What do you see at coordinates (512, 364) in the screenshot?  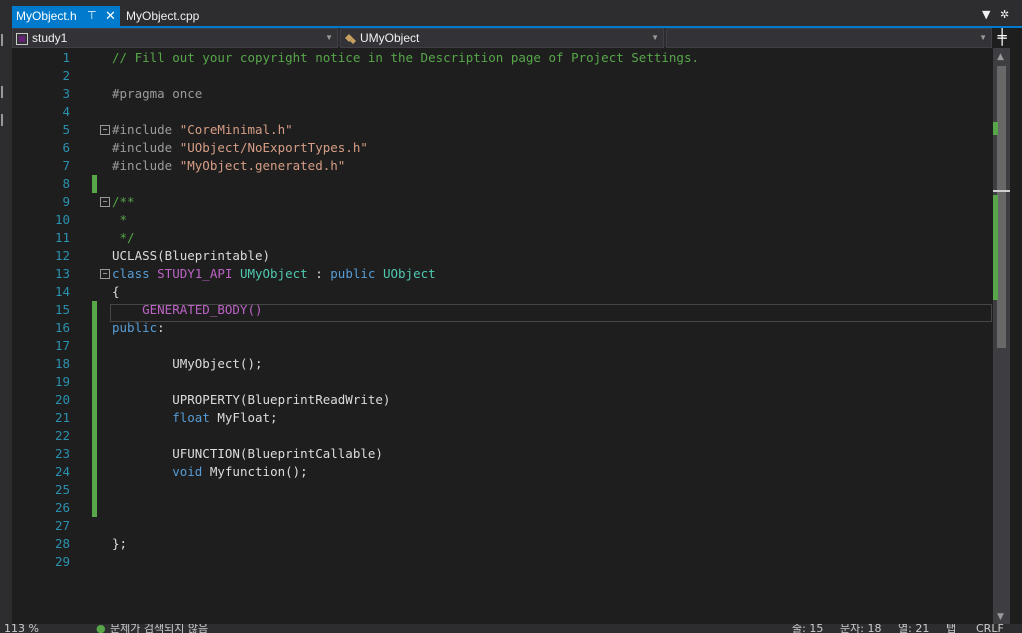 I see `code-line: 18 UMyObject();` at bounding box center [512, 364].